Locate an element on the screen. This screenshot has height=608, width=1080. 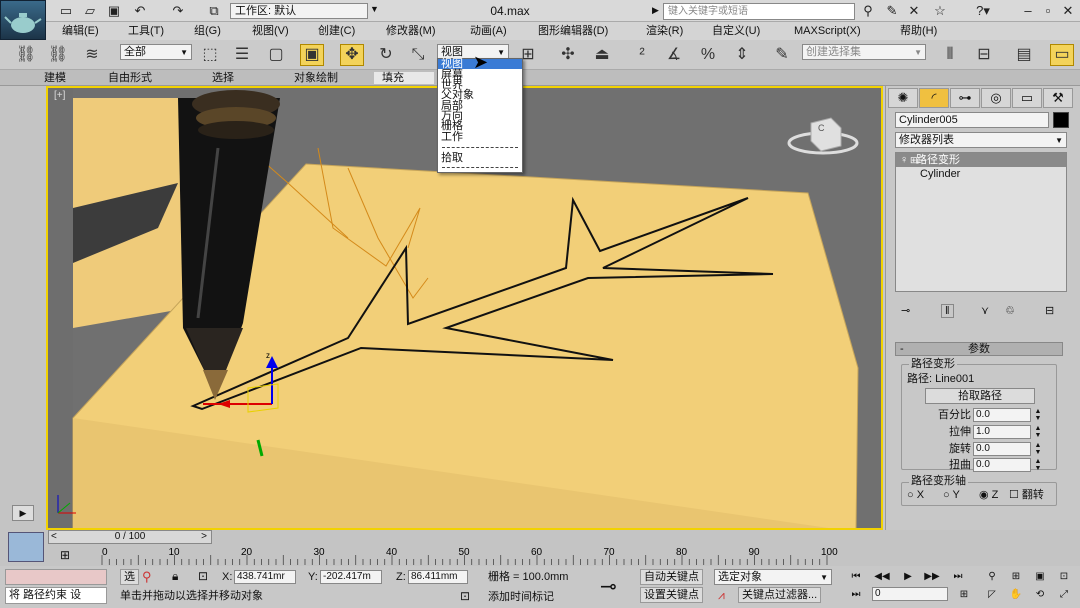
object-name-field: Cylinder005 is located at coordinates (972, 120).